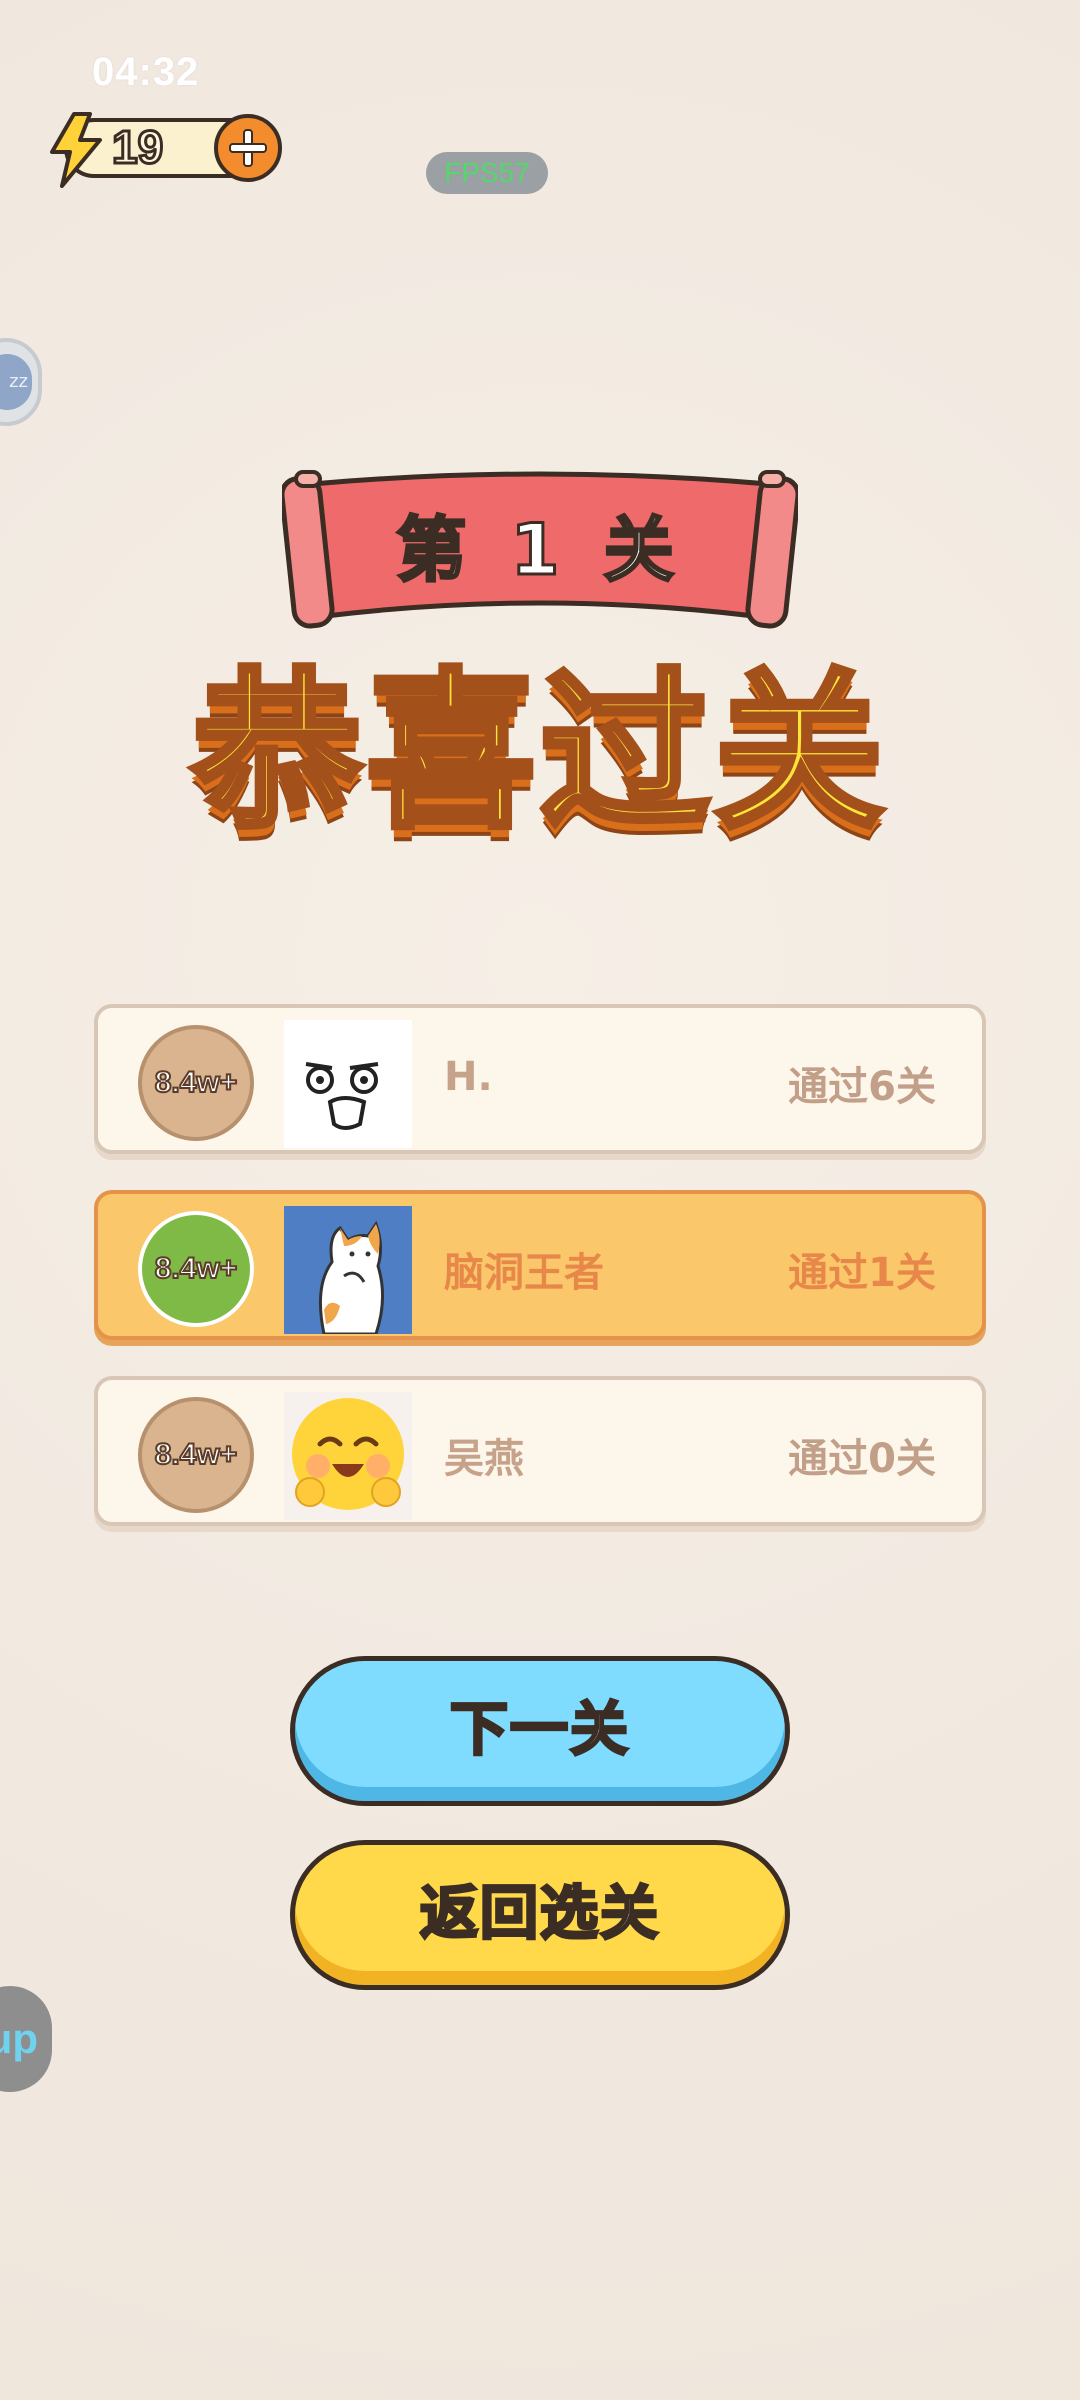 Image resolution: width=1080 pixels, height=2400 pixels. I want to click on smiling-emoji-icon, so click(348, 1456).